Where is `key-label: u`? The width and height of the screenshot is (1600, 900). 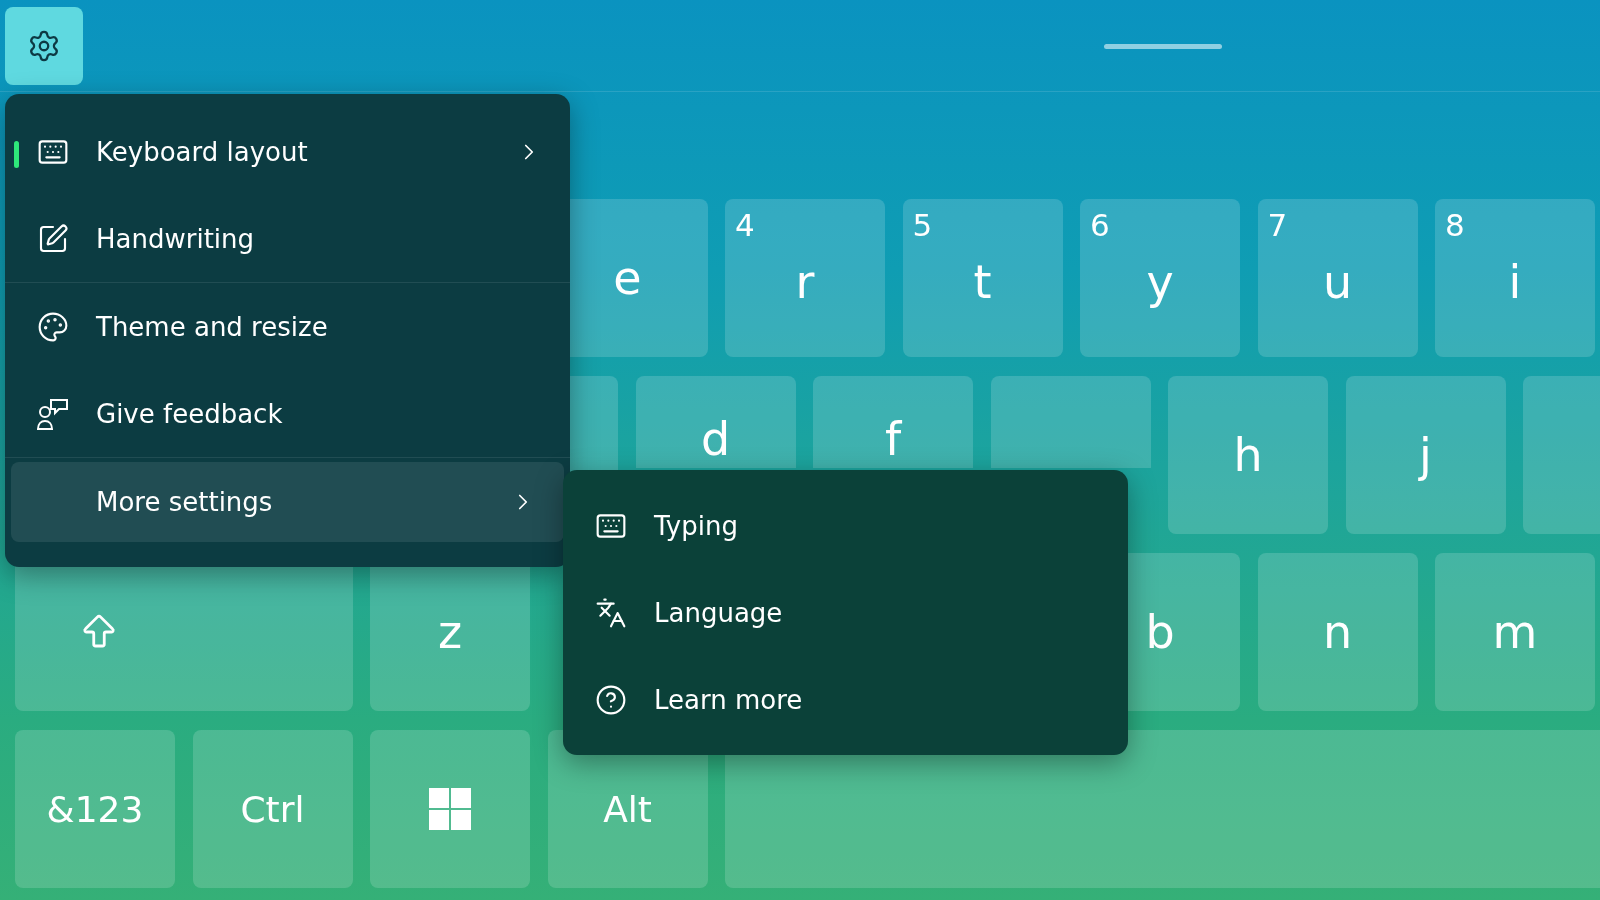 key-label: u is located at coordinates (1337, 281).